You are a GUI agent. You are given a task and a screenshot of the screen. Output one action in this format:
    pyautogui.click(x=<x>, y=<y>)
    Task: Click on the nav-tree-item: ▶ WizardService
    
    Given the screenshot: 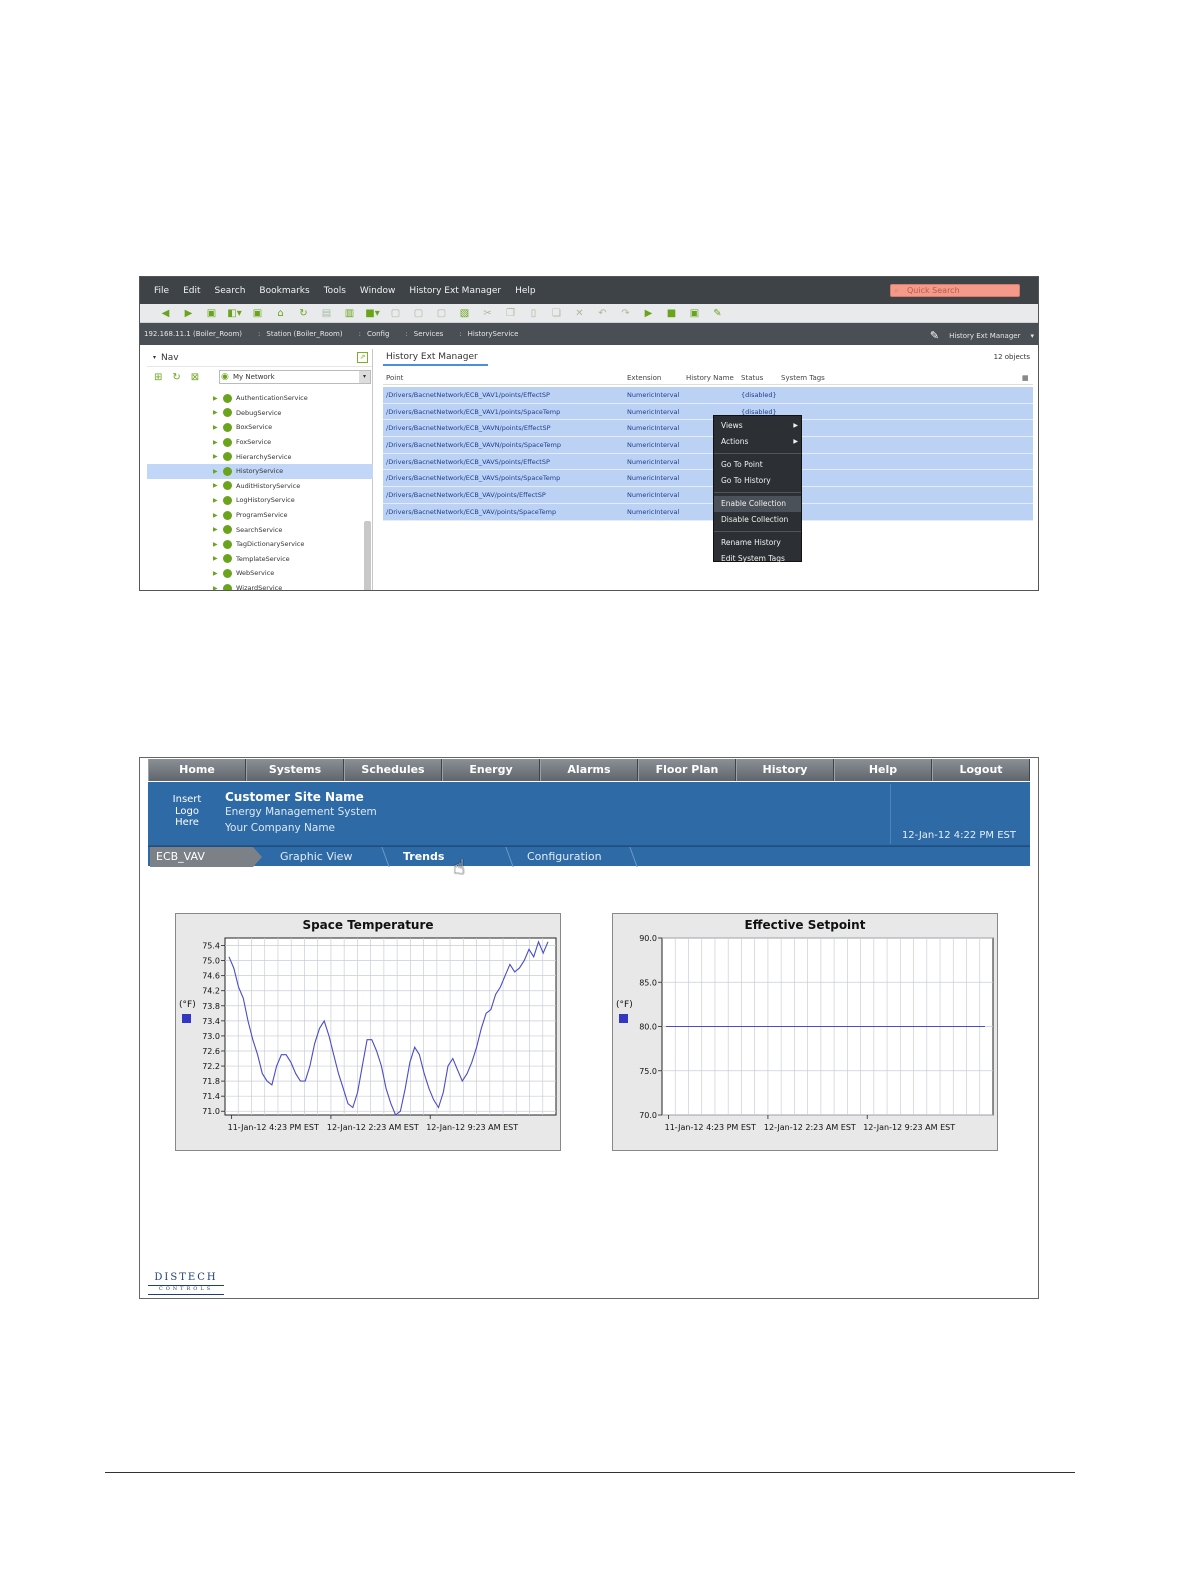 What is the action you would take?
    pyautogui.click(x=260, y=585)
    